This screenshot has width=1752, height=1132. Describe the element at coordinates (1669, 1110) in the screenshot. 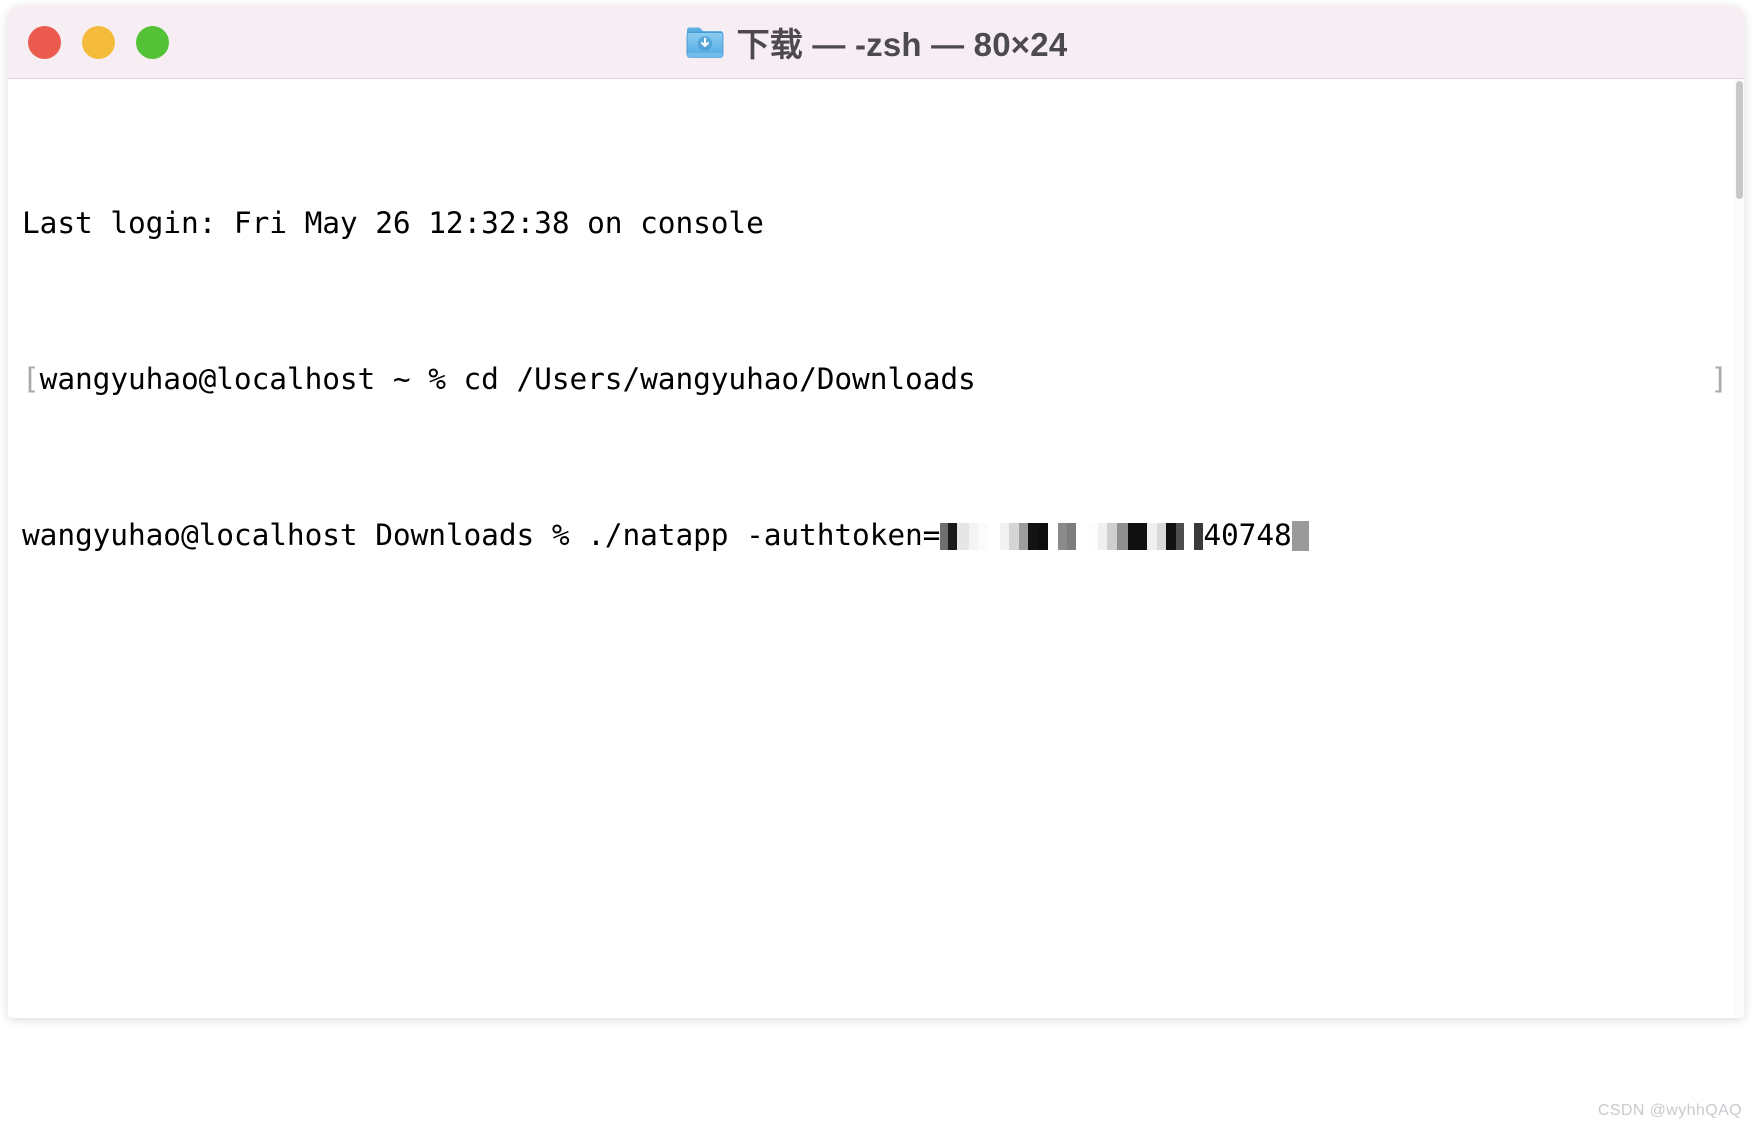

I see `watermark: CSDN @wyhhQAQ` at that location.